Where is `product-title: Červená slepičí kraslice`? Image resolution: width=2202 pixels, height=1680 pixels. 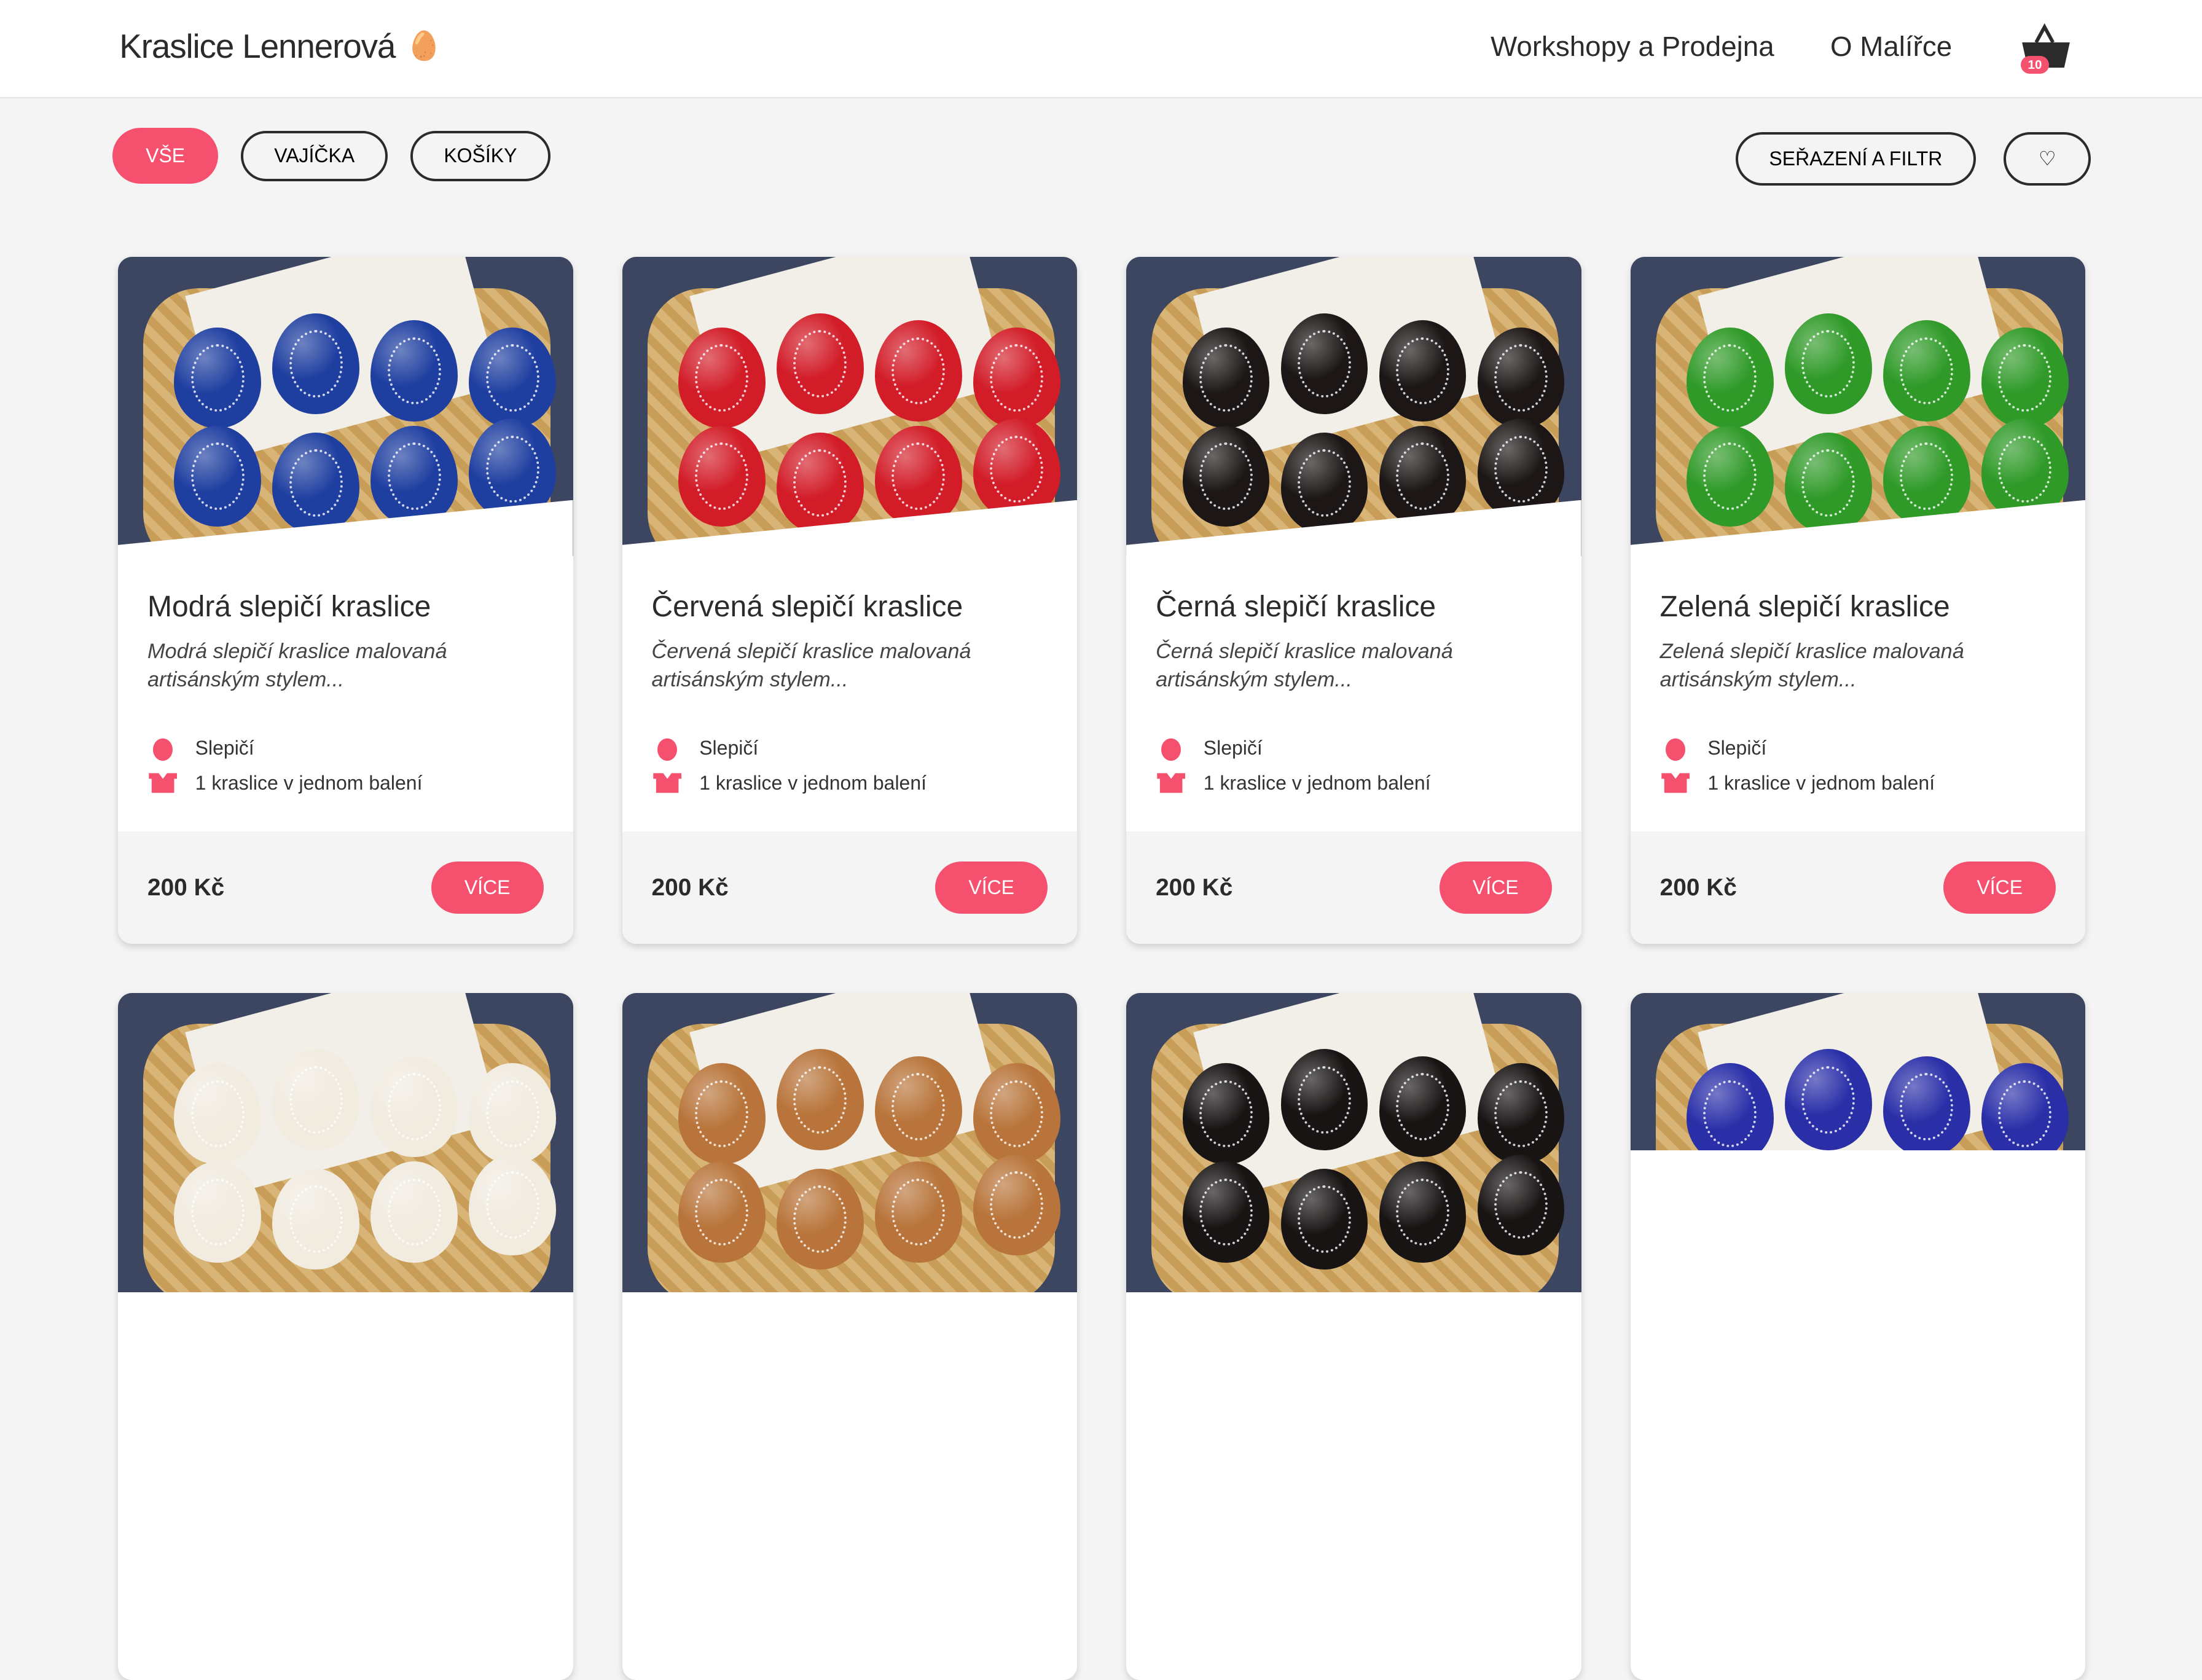 product-title: Červená slepičí kraslice is located at coordinates (850, 607).